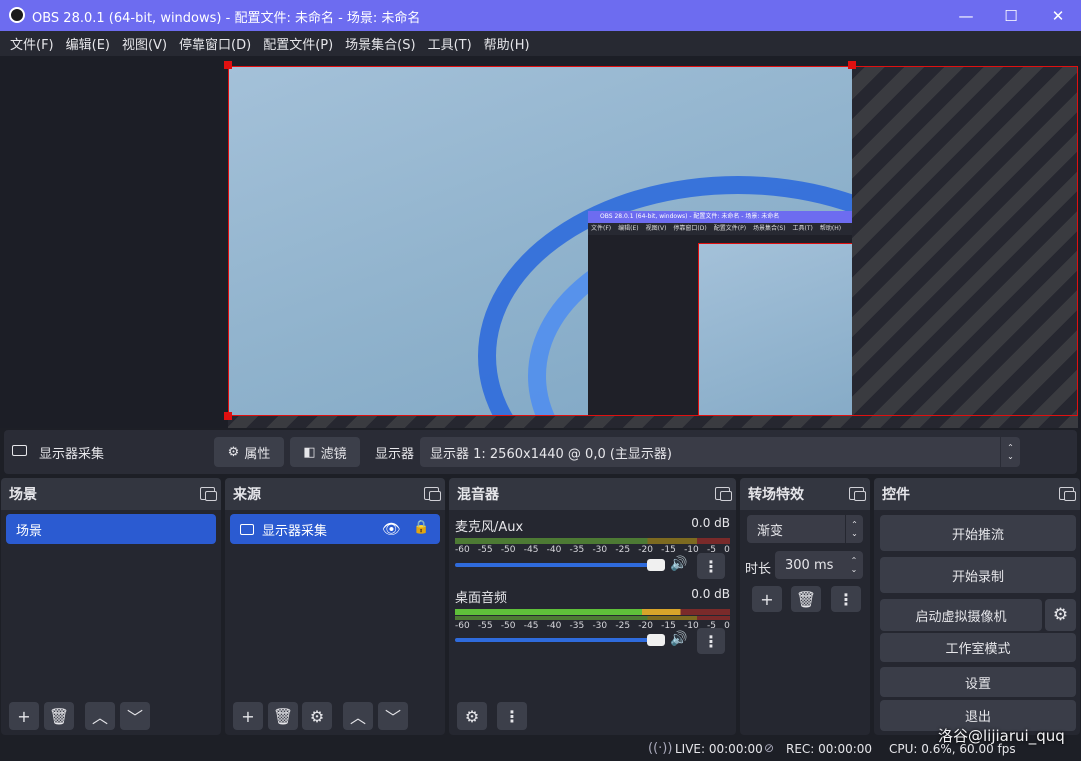 The width and height of the screenshot is (1081, 761). I want to click on channel-name: 桌面音频, so click(481, 598).